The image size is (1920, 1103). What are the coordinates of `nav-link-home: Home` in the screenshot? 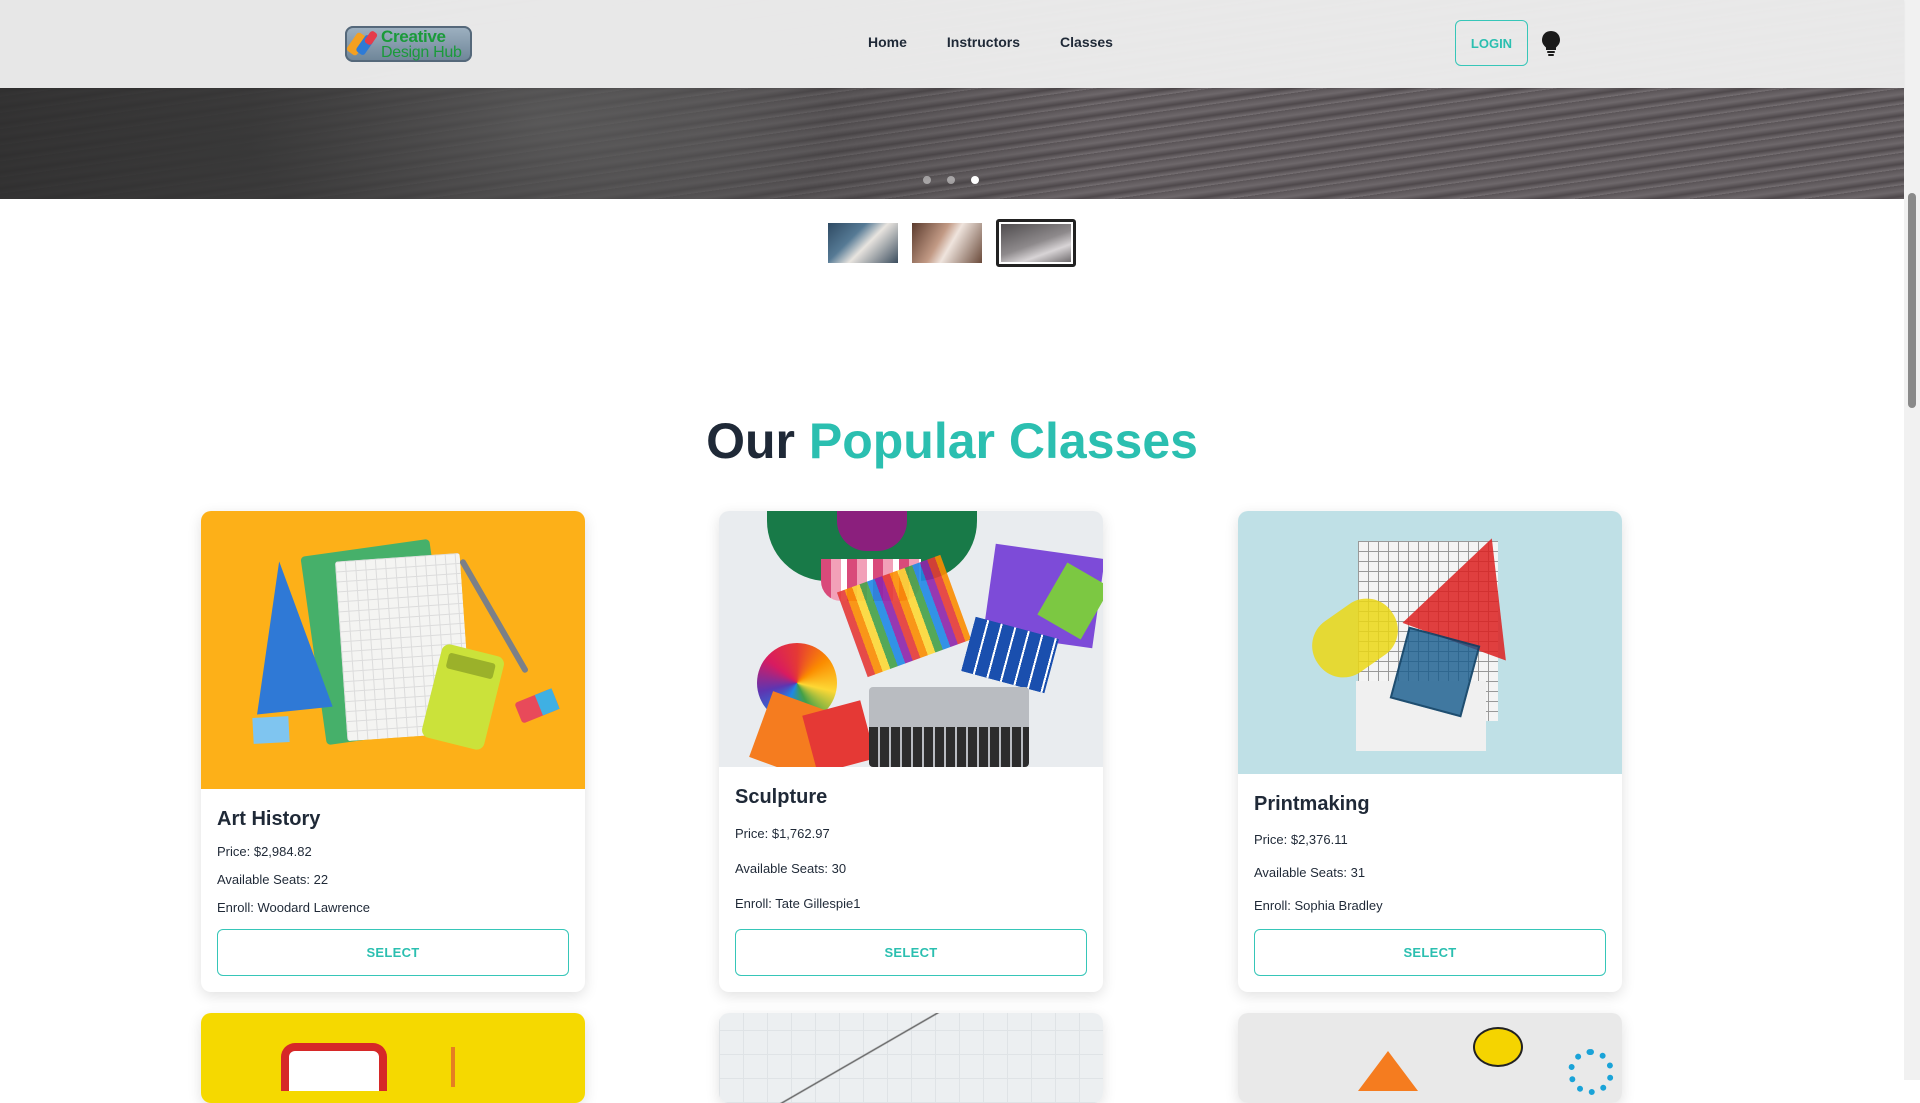 It's located at (887, 42).